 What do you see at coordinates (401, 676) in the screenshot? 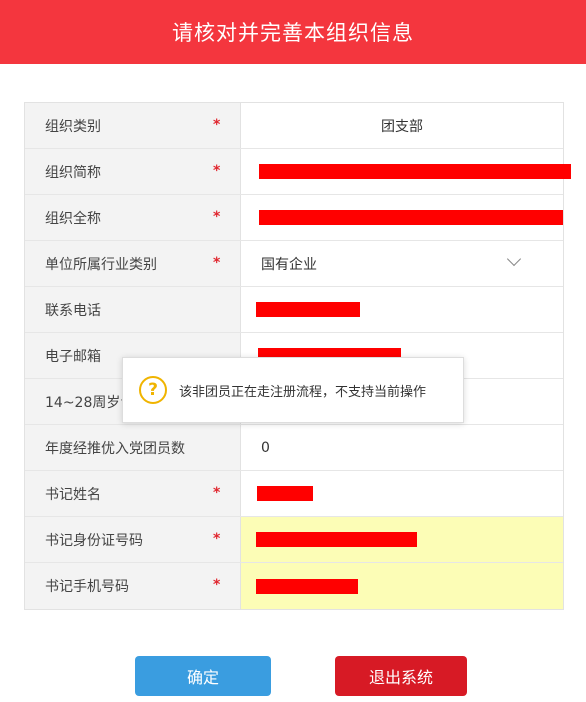
I see `exit-system-button: 退出系统` at bounding box center [401, 676].